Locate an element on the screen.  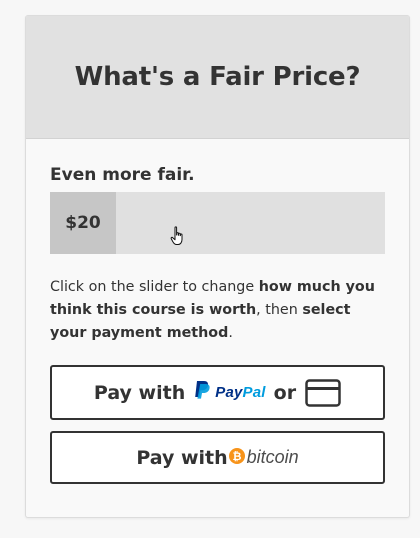
hand-pointer-icon is located at coordinates (178, 238).